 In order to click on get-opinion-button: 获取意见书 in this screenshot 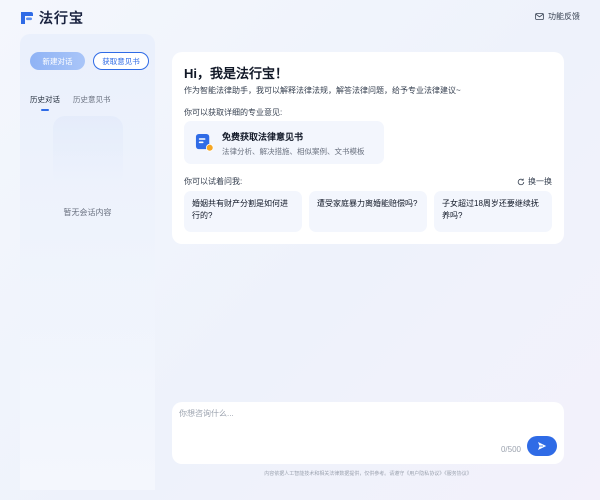, I will do `click(121, 61)`.